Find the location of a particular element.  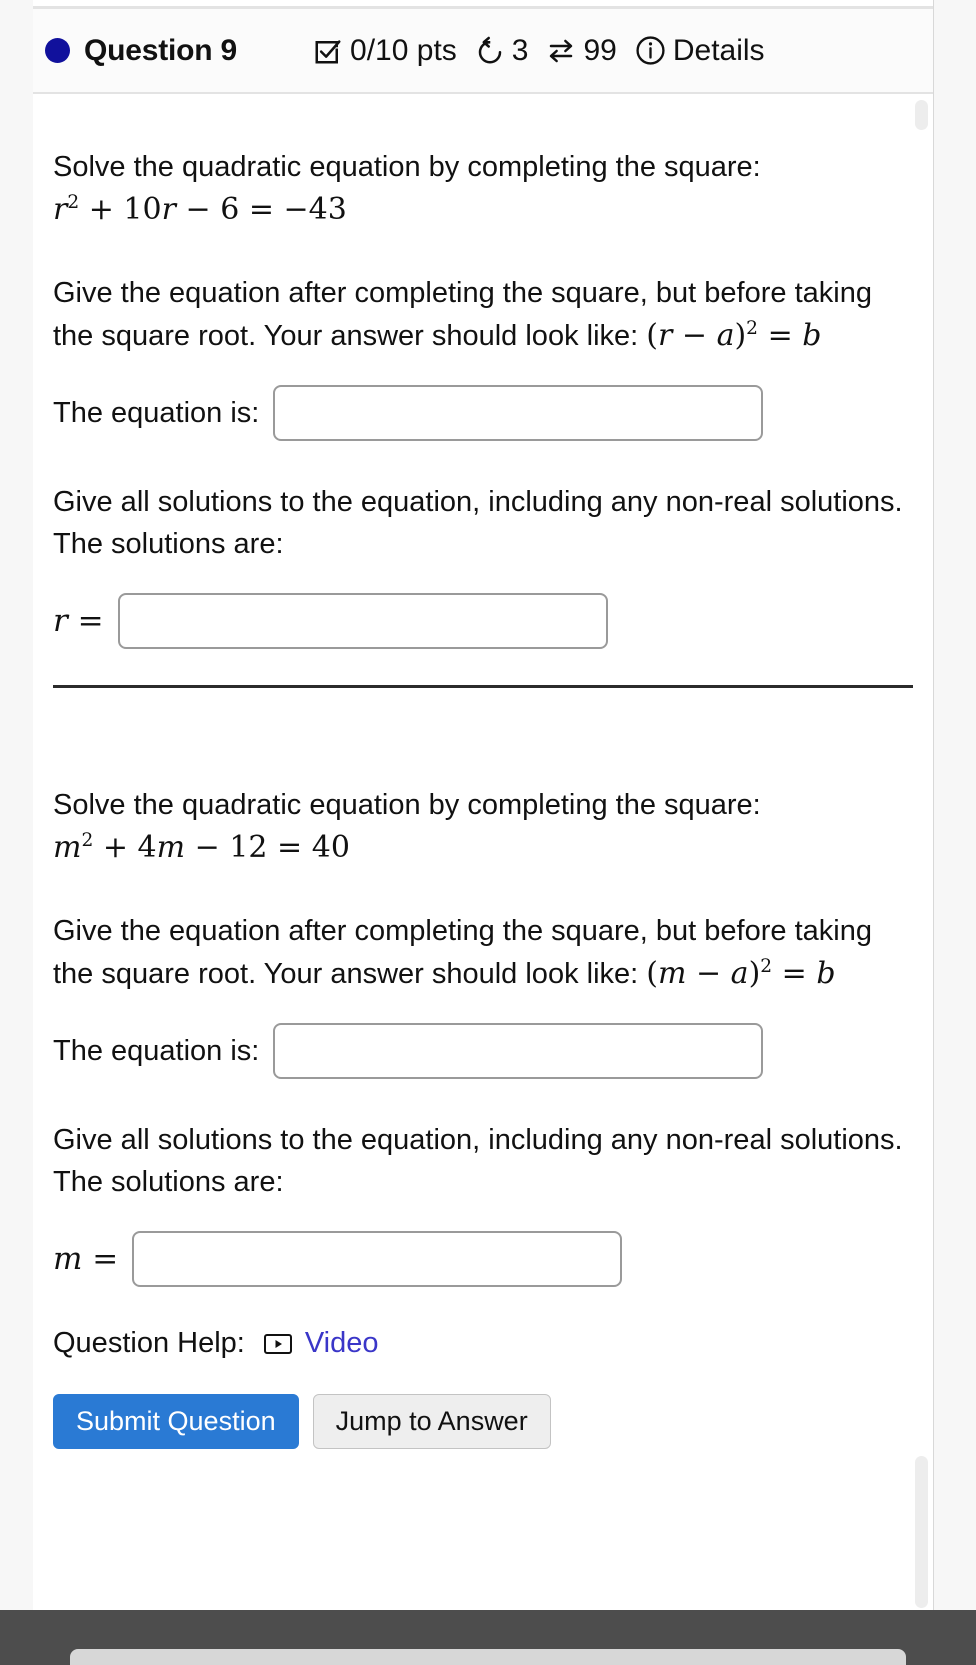

video-help-link: Video is located at coordinates (321, 1343).